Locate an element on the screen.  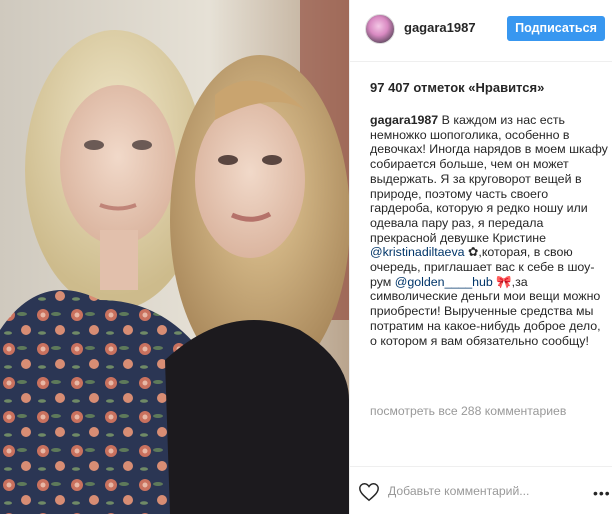
comment-bar: ••• is located at coordinates (481, 490).